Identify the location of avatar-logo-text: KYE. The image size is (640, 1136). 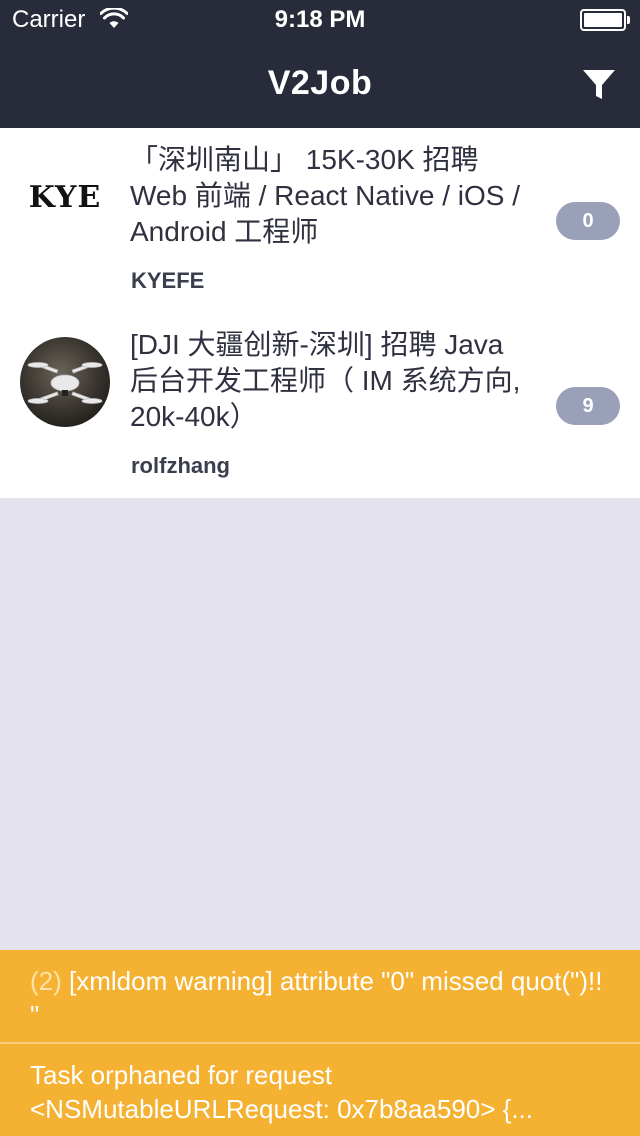
(65, 197).